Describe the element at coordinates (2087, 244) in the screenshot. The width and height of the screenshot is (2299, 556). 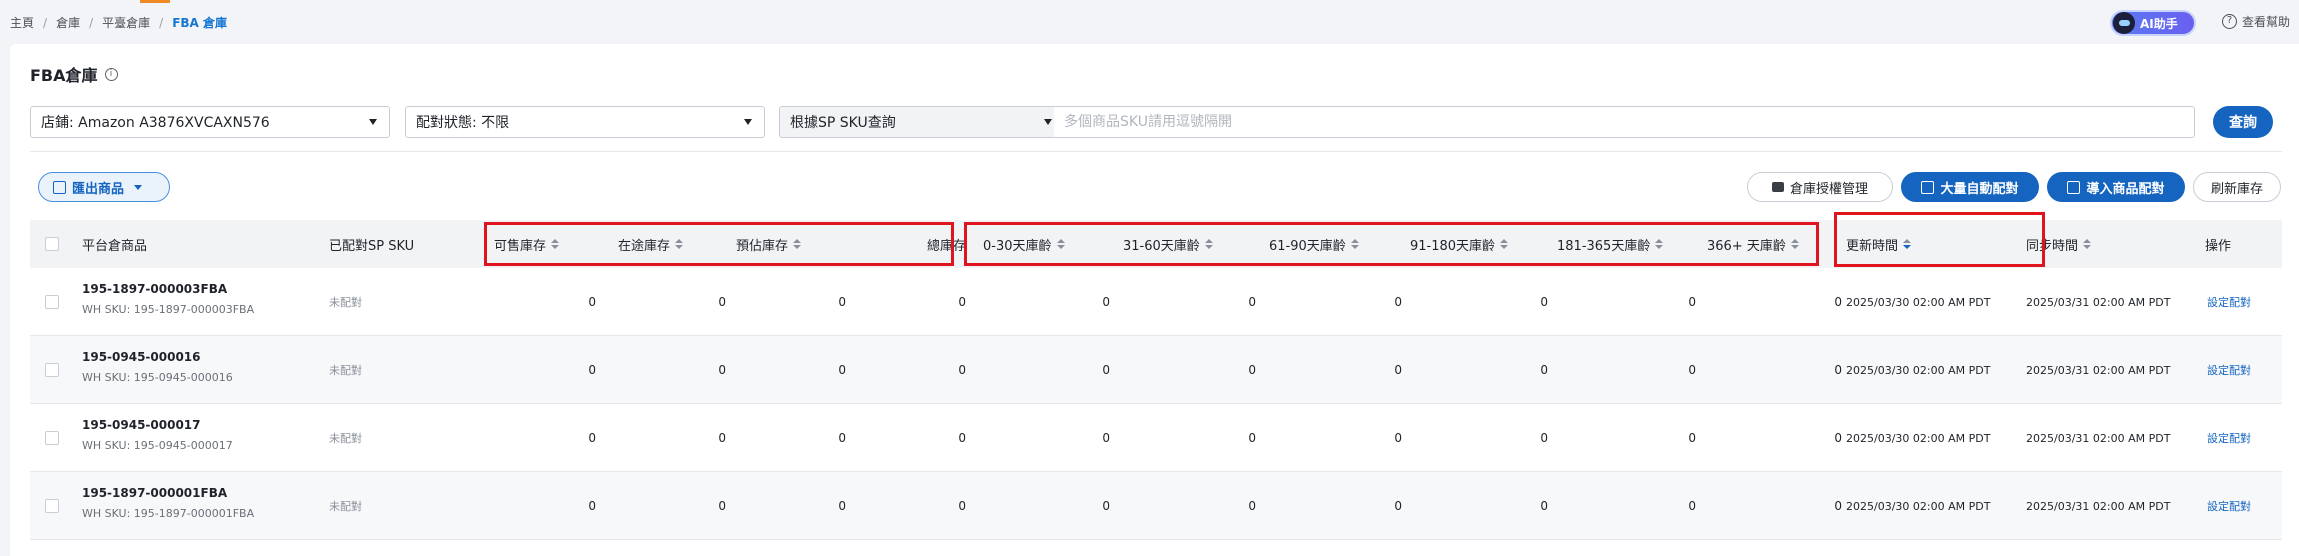
I see `sort-icon` at that location.